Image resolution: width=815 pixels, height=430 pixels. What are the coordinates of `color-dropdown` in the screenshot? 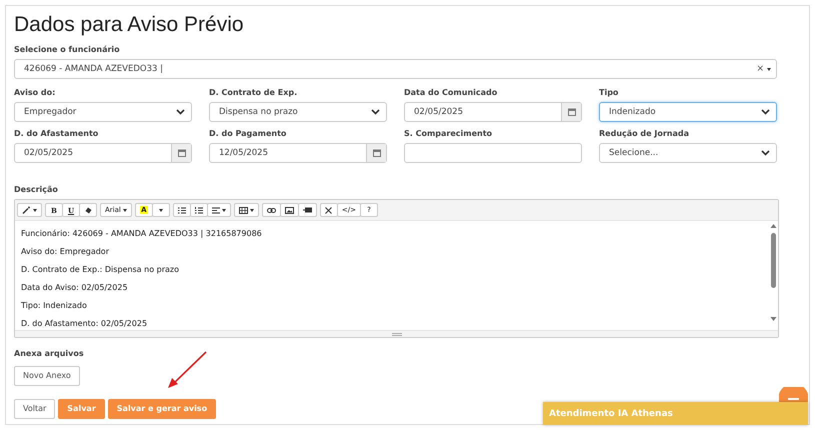 It's located at (161, 210).